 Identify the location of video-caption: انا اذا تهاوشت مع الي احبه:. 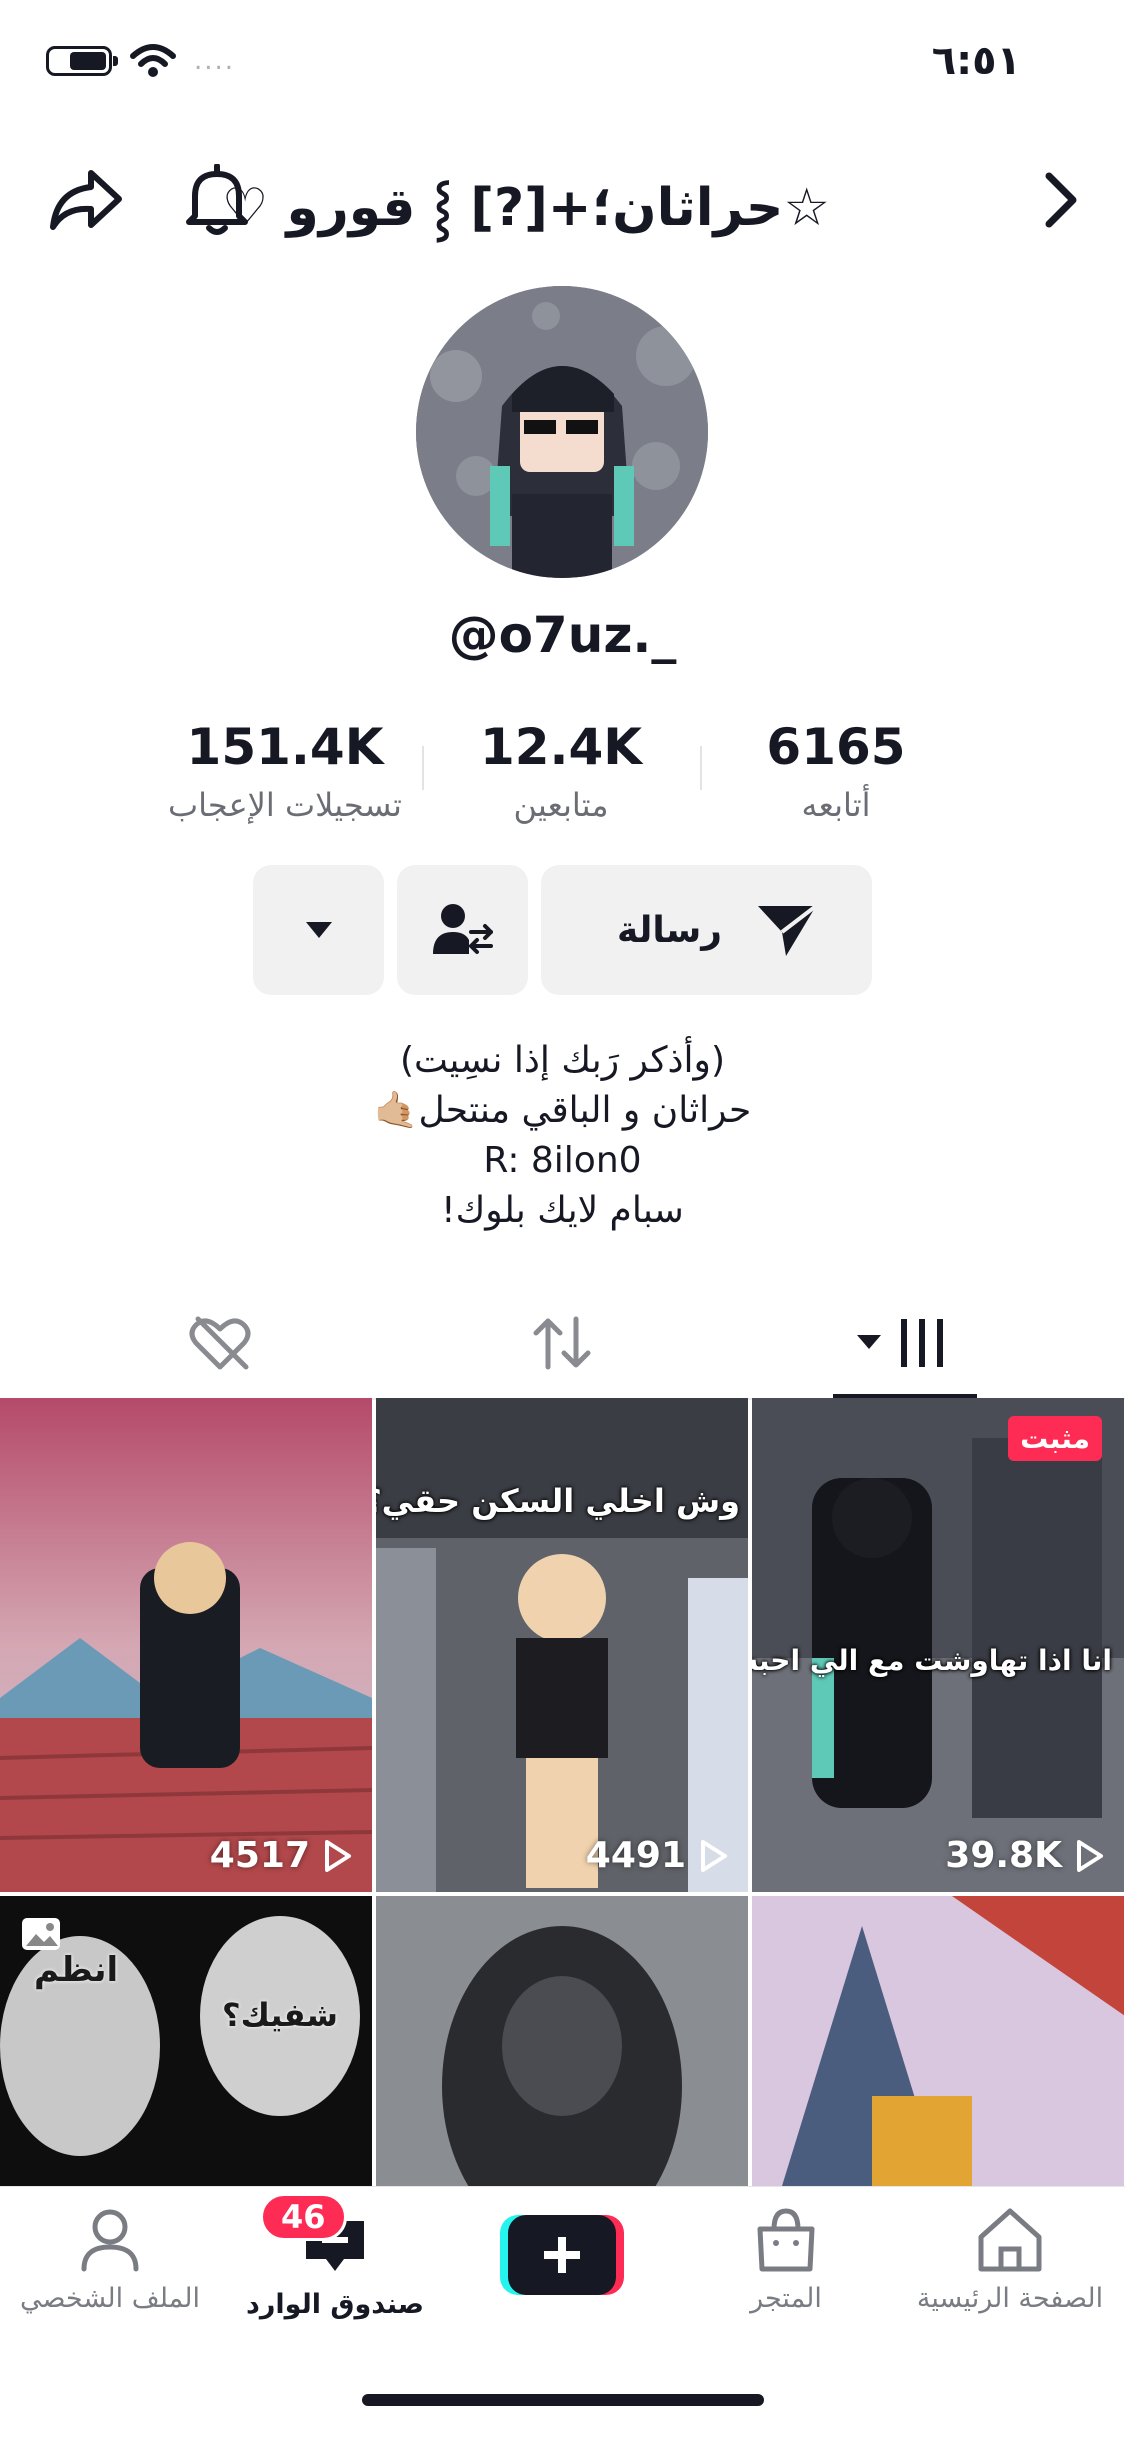
(932, 1660).